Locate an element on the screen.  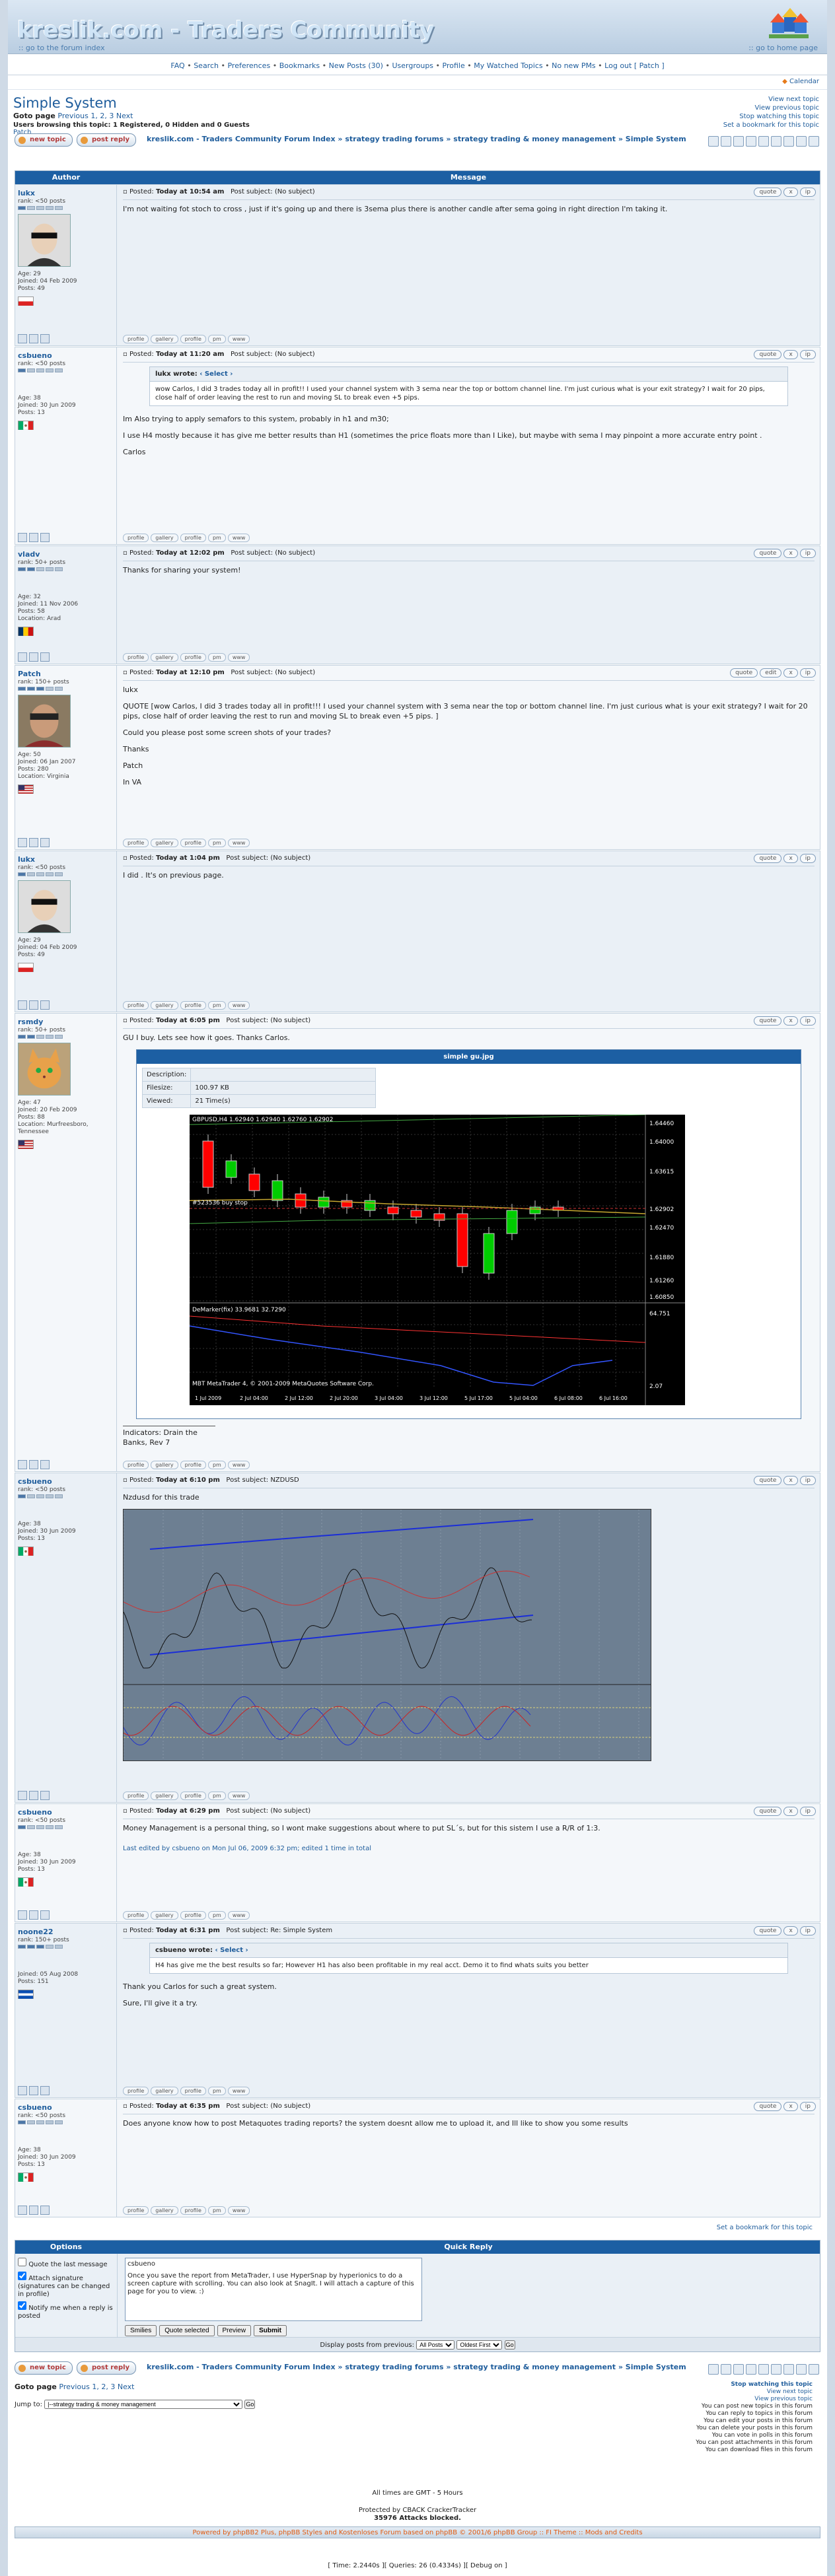
jump-go-button: Go is located at coordinates (250, 2405).